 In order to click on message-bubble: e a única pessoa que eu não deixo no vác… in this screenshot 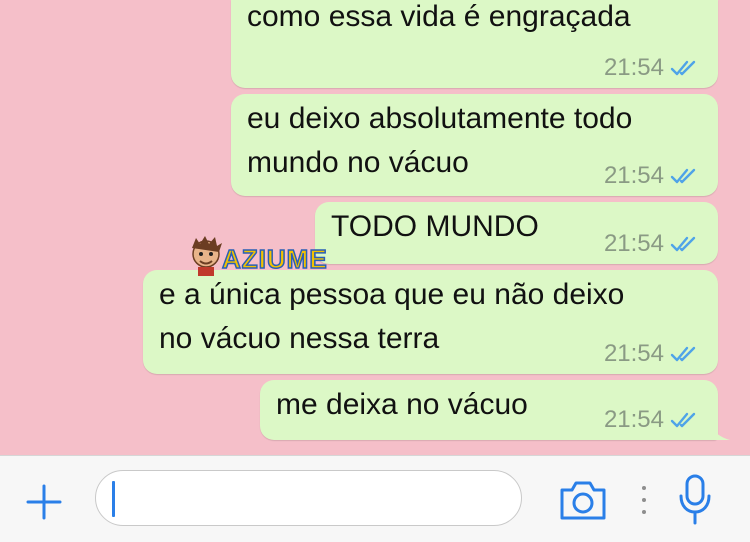, I will do `click(430, 322)`.